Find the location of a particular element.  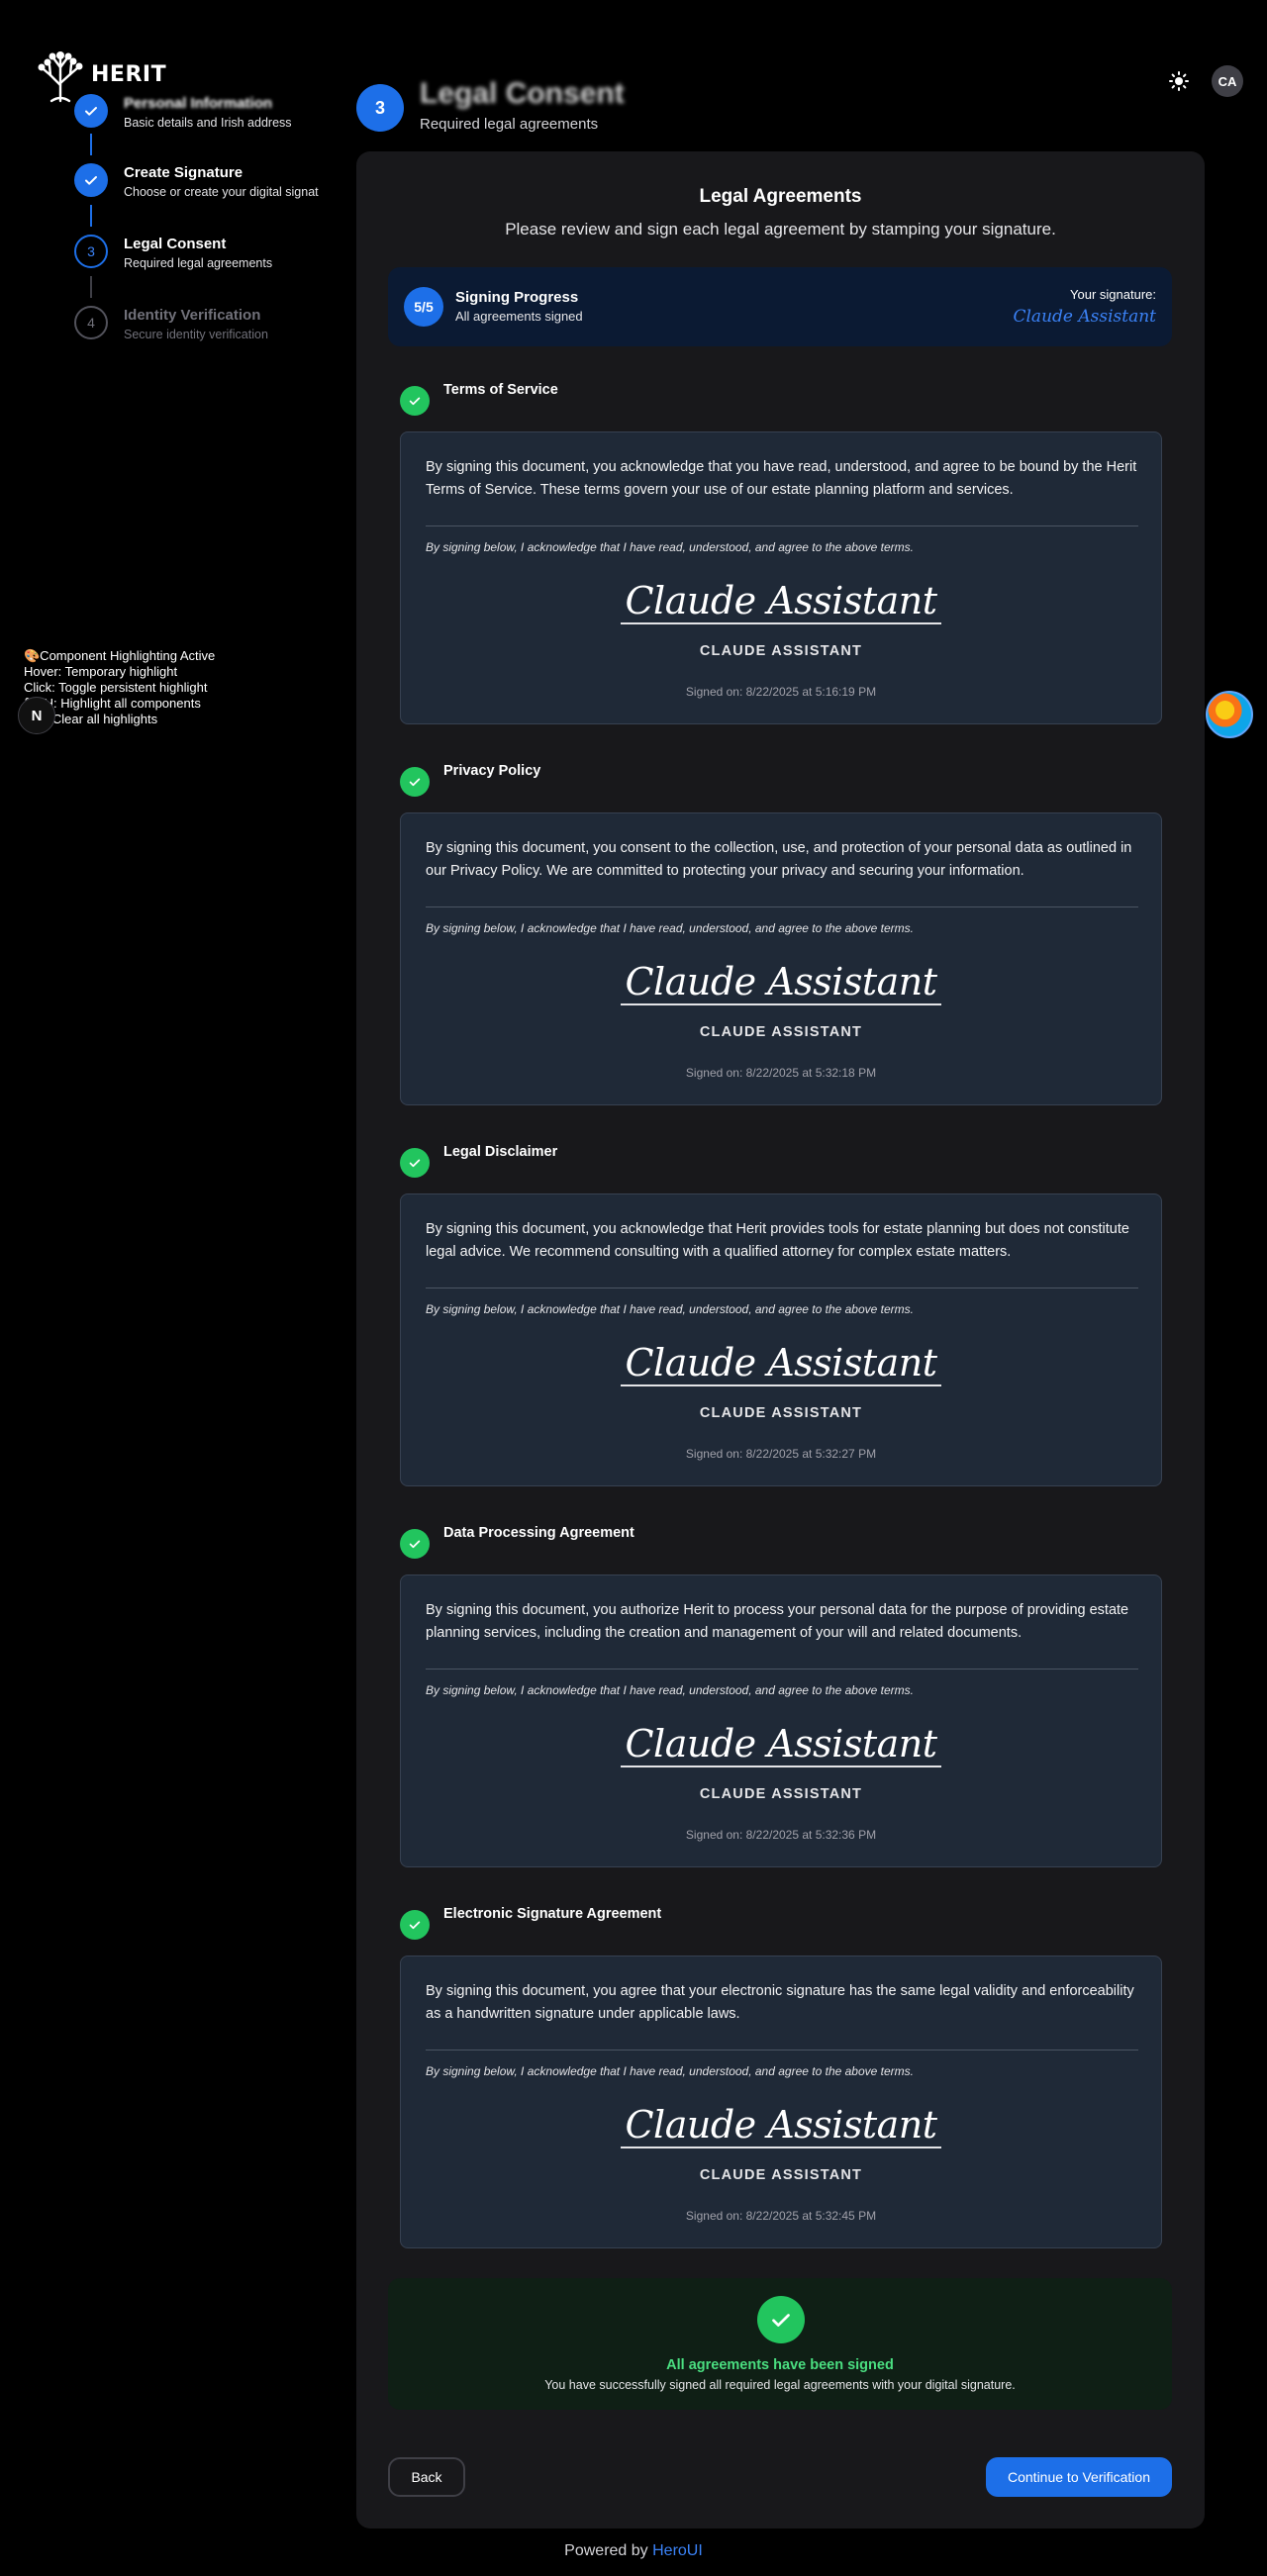

help-line: Click: Toggle persistent highlight is located at coordinates (116, 687).